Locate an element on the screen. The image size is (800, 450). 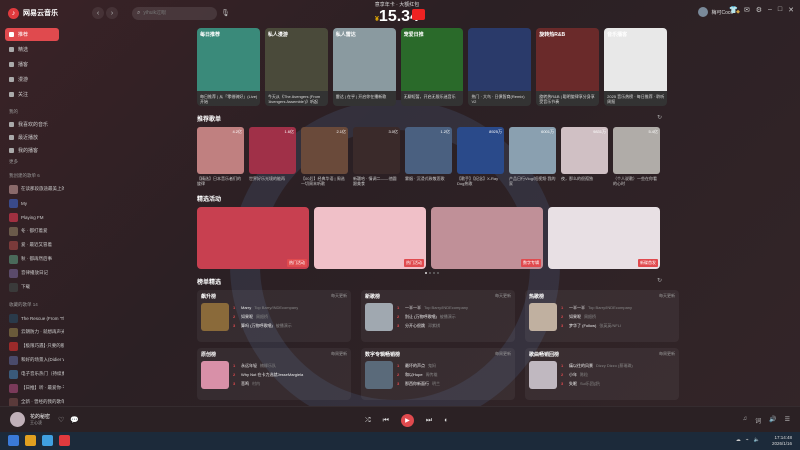
chart-name: 热歌榜 is located at coordinates (536, 296).